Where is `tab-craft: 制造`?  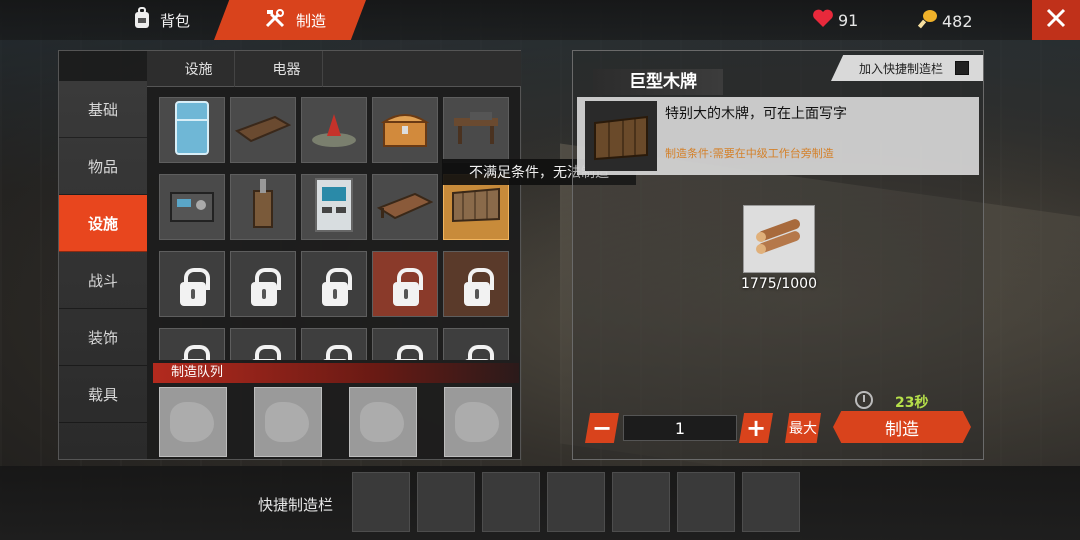 tab-craft: 制造 is located at coordinates (290, 20).